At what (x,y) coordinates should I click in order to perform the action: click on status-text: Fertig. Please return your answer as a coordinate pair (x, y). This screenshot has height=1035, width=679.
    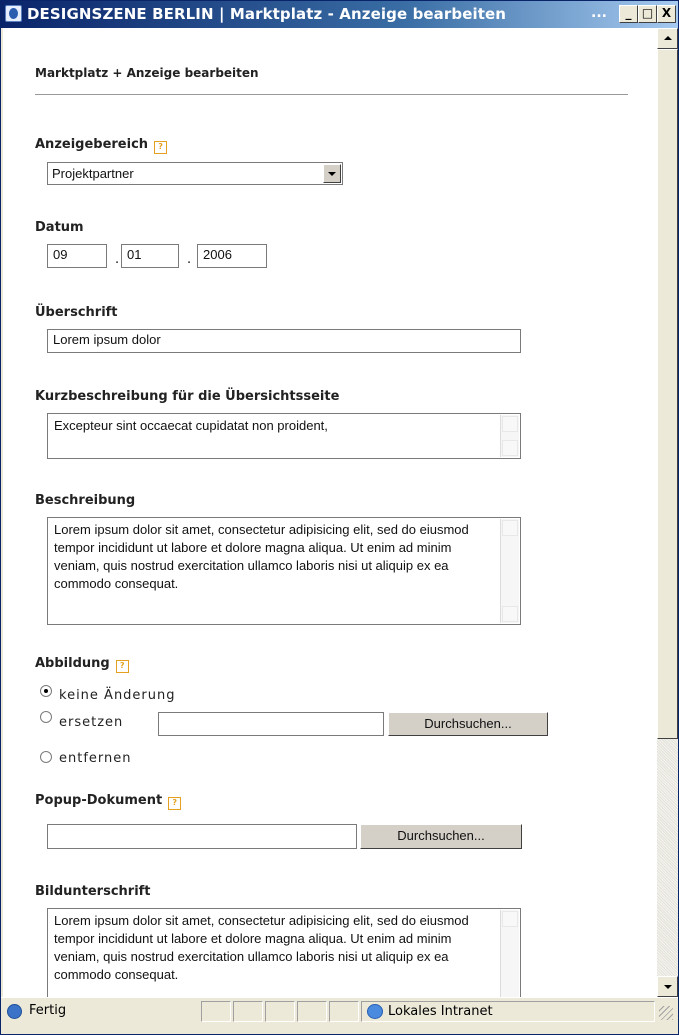
    Looking at the image, I should click on (48, 1010).